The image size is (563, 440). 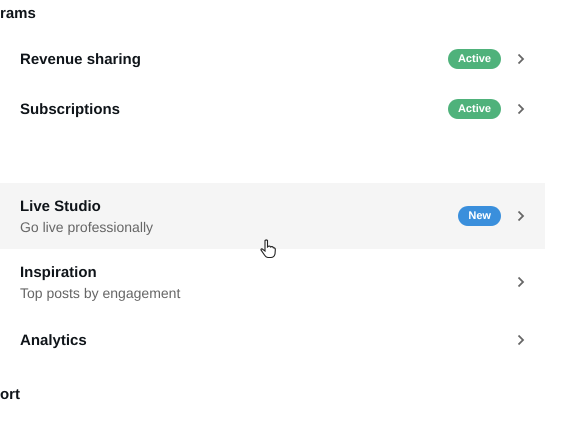 I want to click on menu-item: Analytics, so click(x=272, y=340).